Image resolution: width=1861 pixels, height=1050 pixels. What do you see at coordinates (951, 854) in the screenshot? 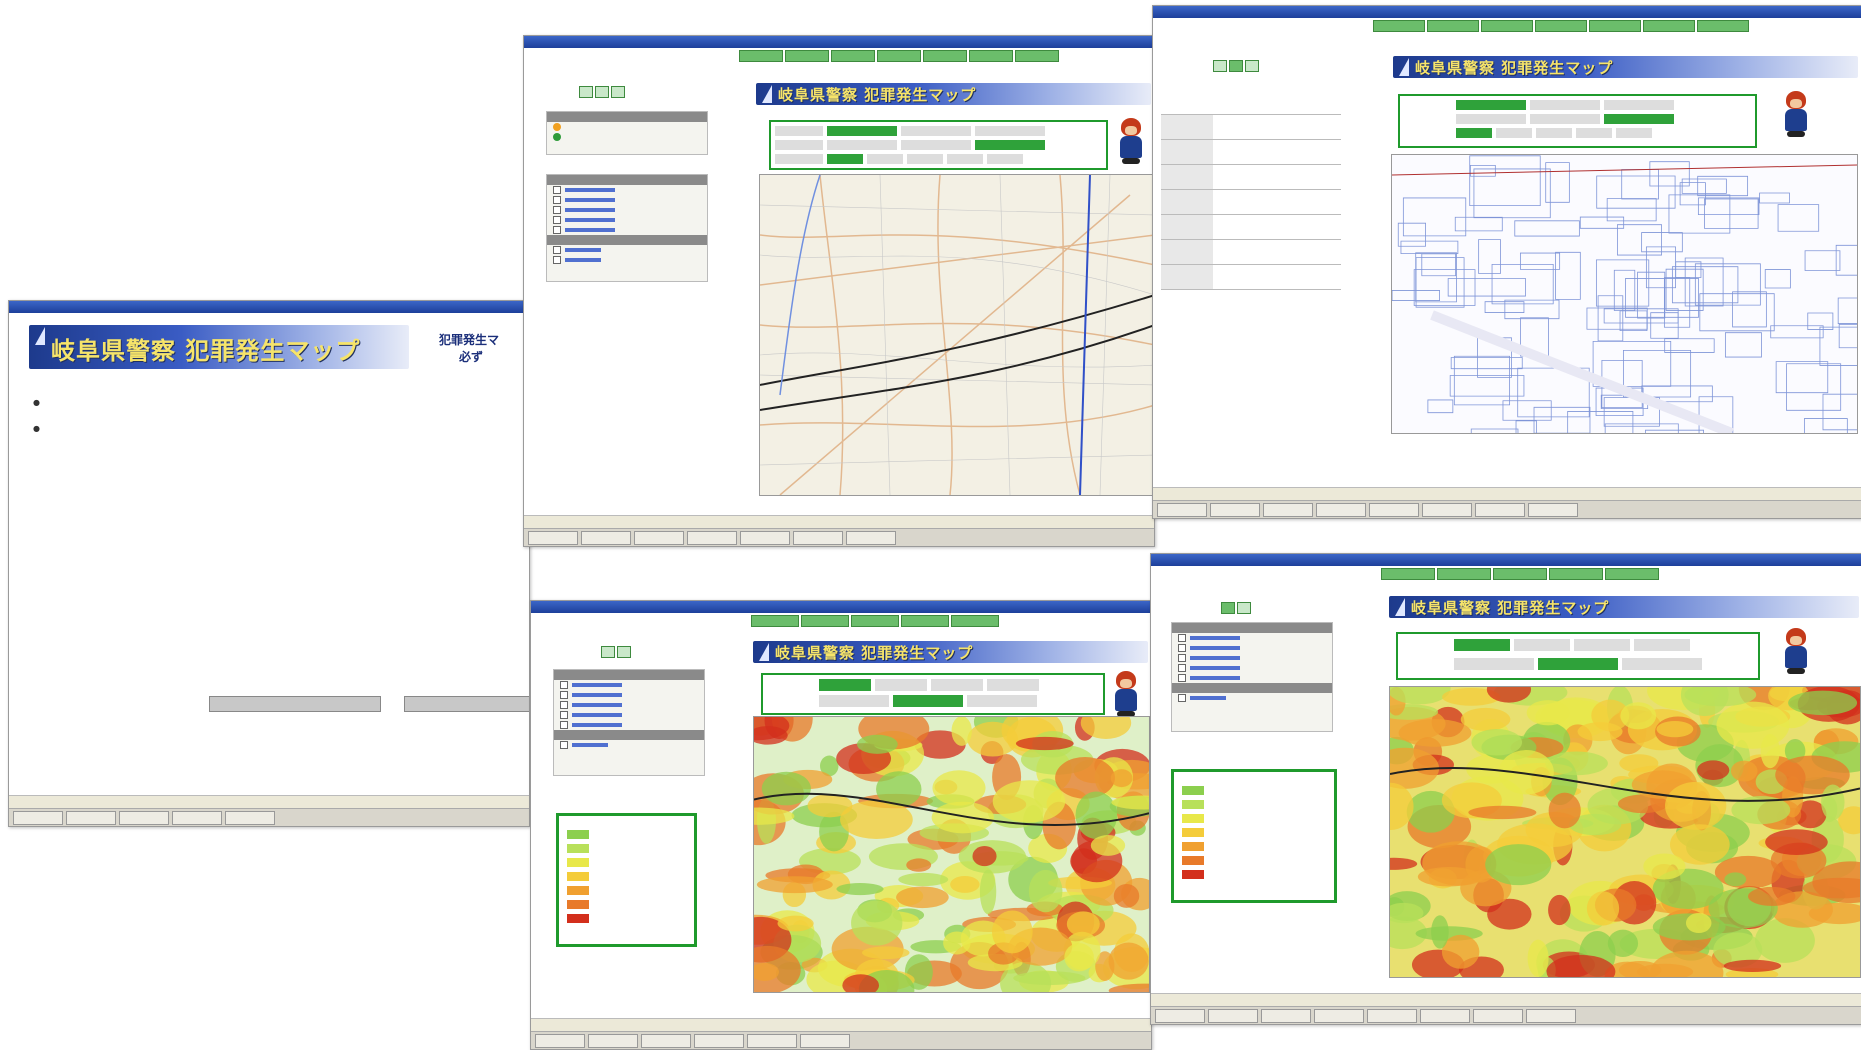
I see `heat-map` at bounding box center [951, 854].